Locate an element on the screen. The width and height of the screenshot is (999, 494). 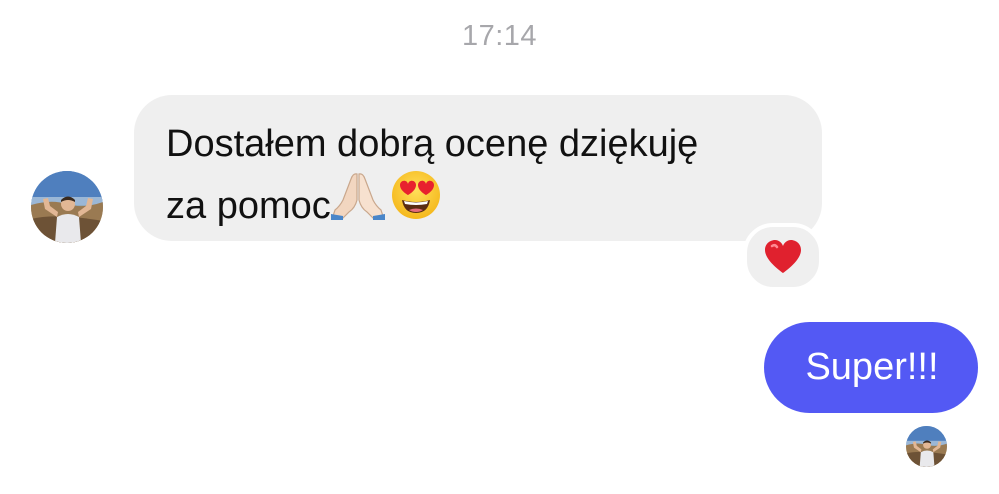
outgoing-message-bubble: Super!!! is located at coordinates (871, 367).